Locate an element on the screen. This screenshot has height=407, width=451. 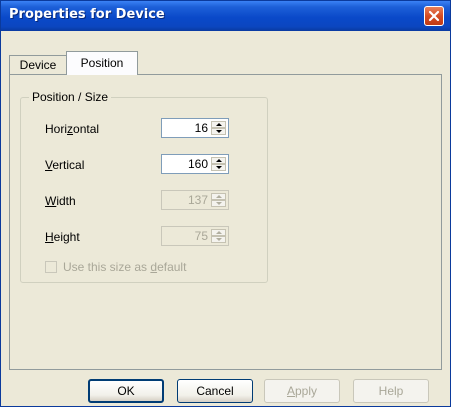
tab-device-label: Device is located at coordinates (38, 65).